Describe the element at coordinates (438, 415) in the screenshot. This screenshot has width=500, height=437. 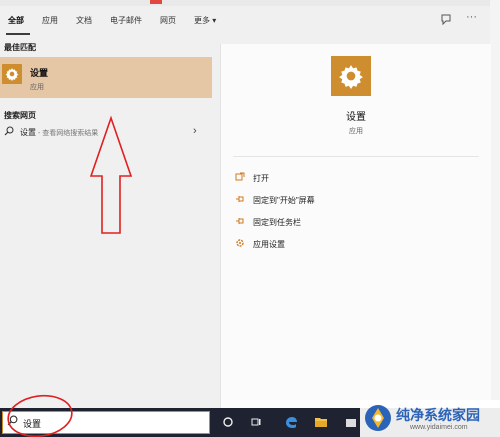
I see `watermark-text: 纯净系统家园` at that location.